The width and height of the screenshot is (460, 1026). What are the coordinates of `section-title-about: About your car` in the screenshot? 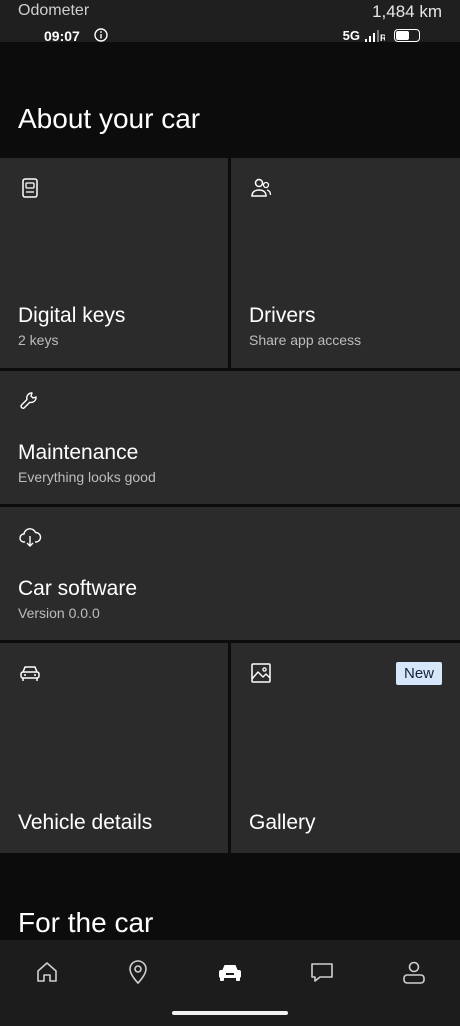 It's located at (109, 118).